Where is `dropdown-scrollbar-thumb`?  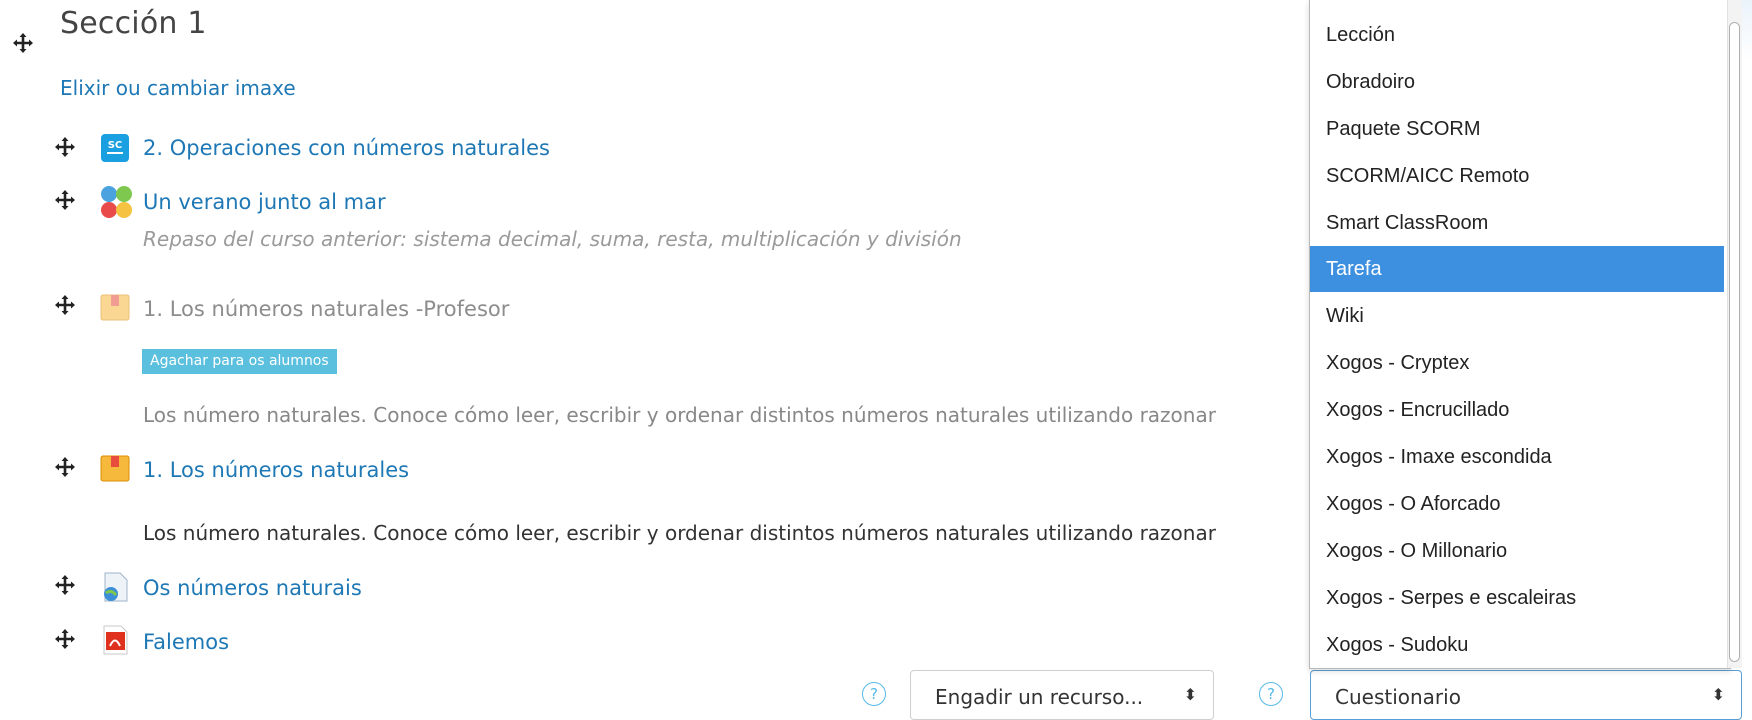
dropdown-scrollbar-thumb is located at coordinates (1734, 342).